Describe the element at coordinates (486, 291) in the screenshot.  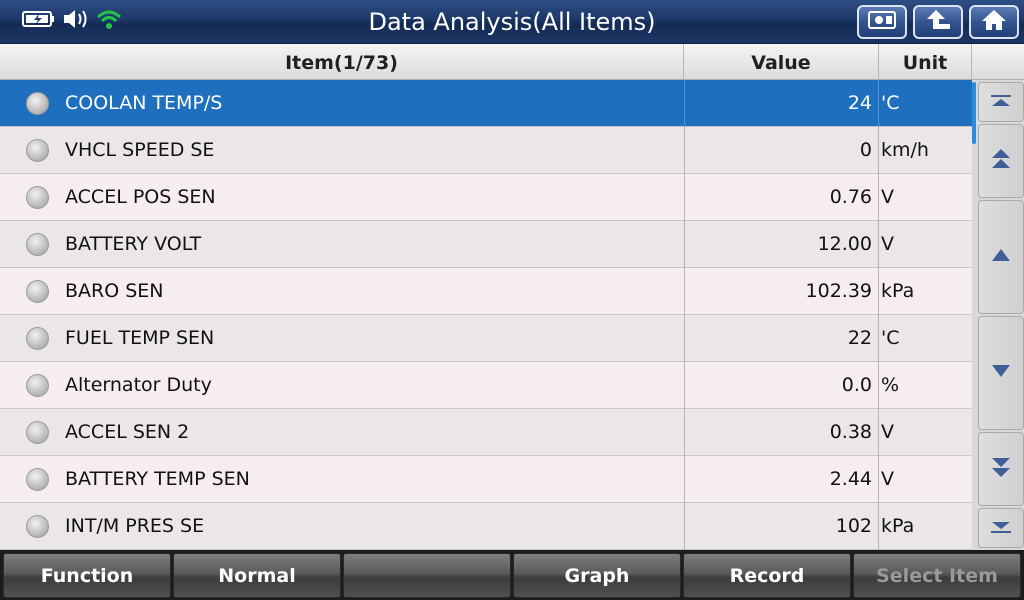
I see `table-row: BARO SEN 102.39 kPa` at that location.